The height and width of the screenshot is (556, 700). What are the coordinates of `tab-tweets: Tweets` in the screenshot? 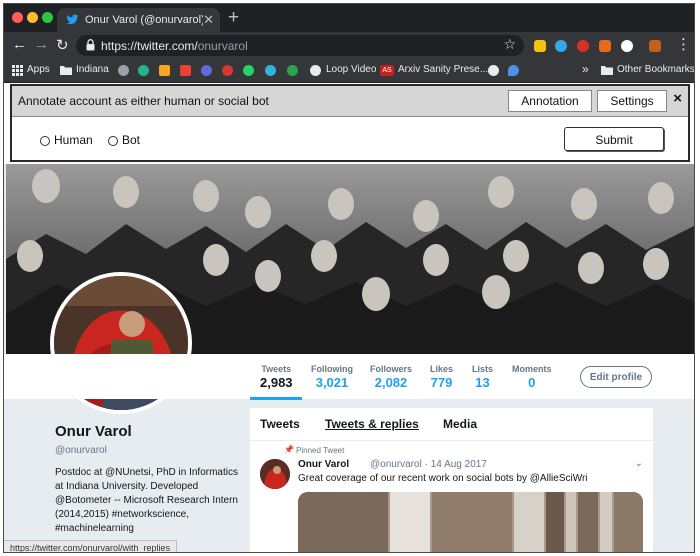 It's located at (280, 424).